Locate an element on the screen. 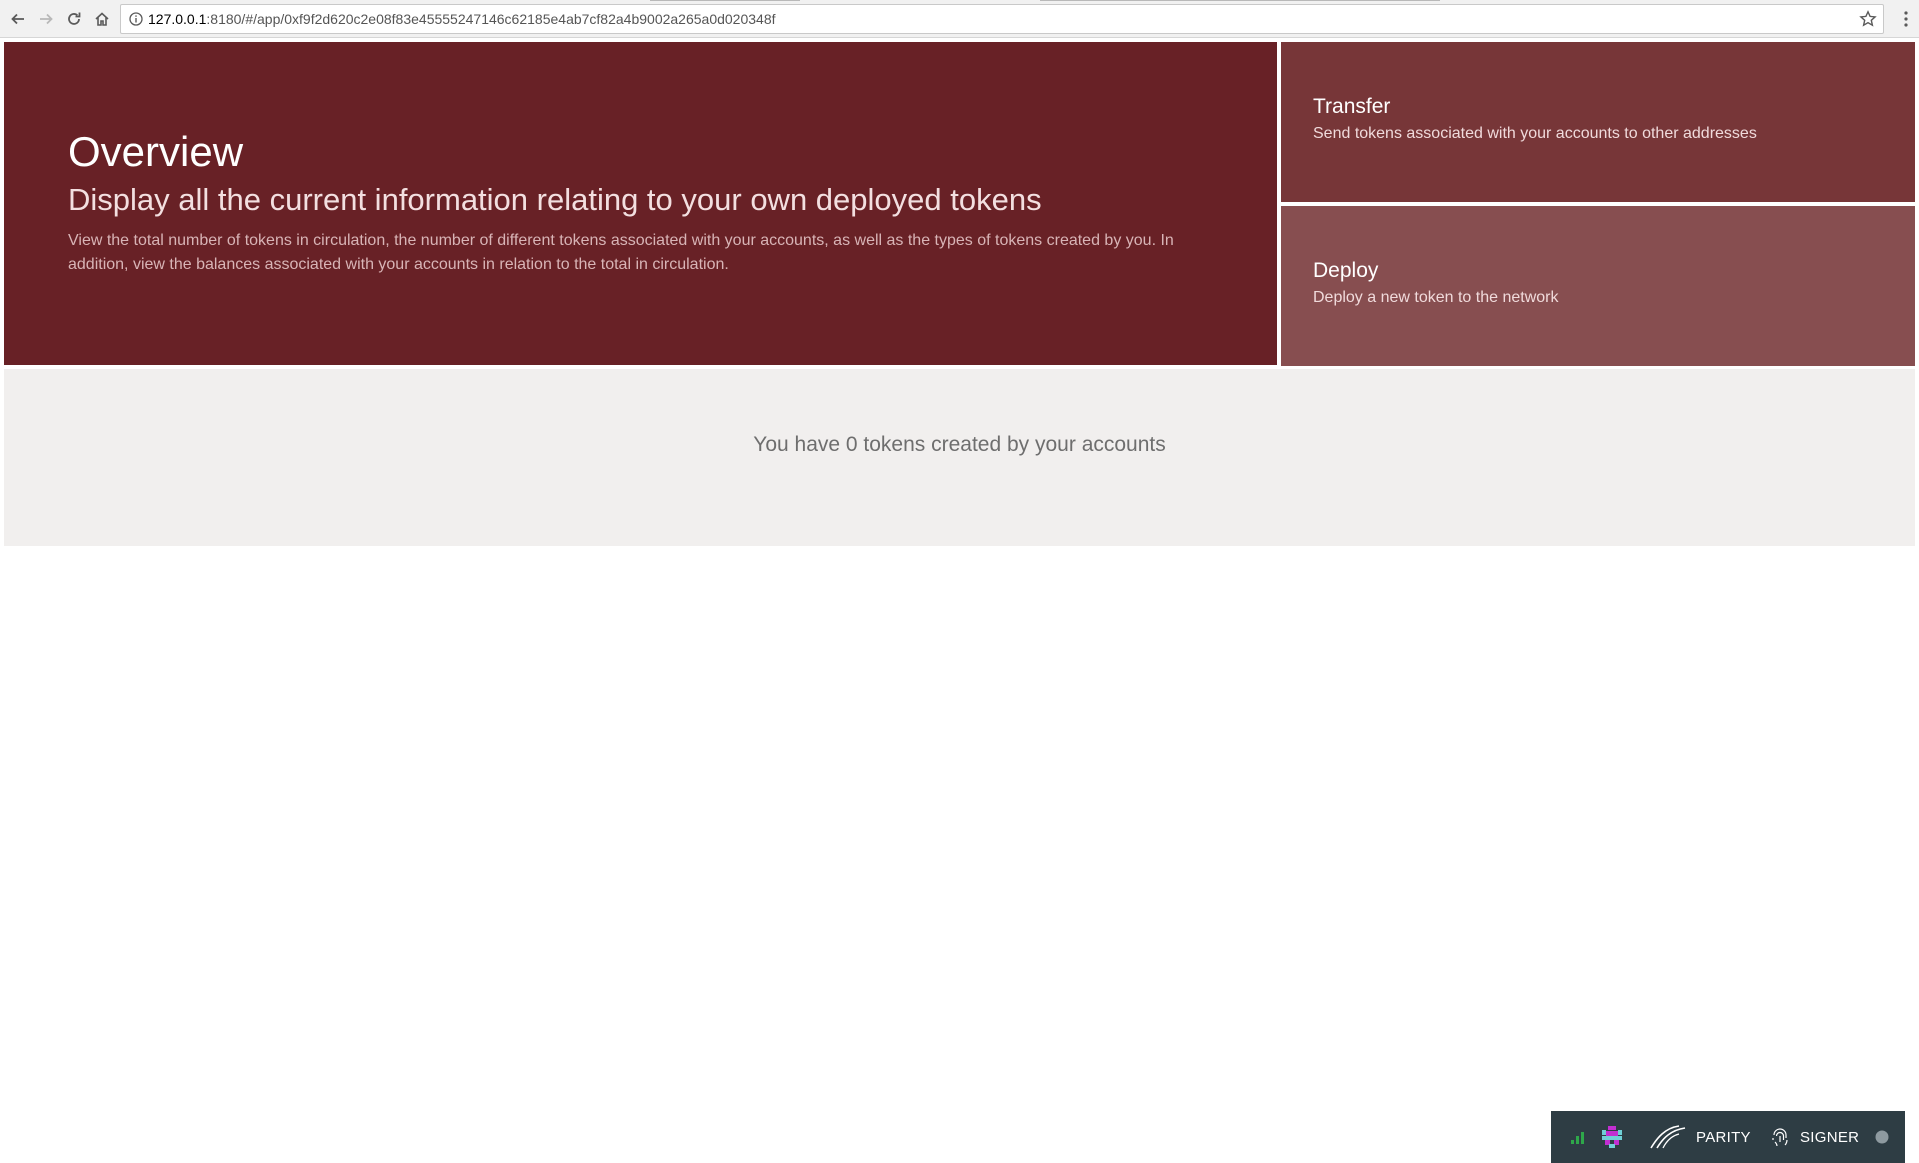 Image resolution: width=1919 pixels, height=1163 pixels. parity-logo-icon is located at coordinates (1668, 1137).